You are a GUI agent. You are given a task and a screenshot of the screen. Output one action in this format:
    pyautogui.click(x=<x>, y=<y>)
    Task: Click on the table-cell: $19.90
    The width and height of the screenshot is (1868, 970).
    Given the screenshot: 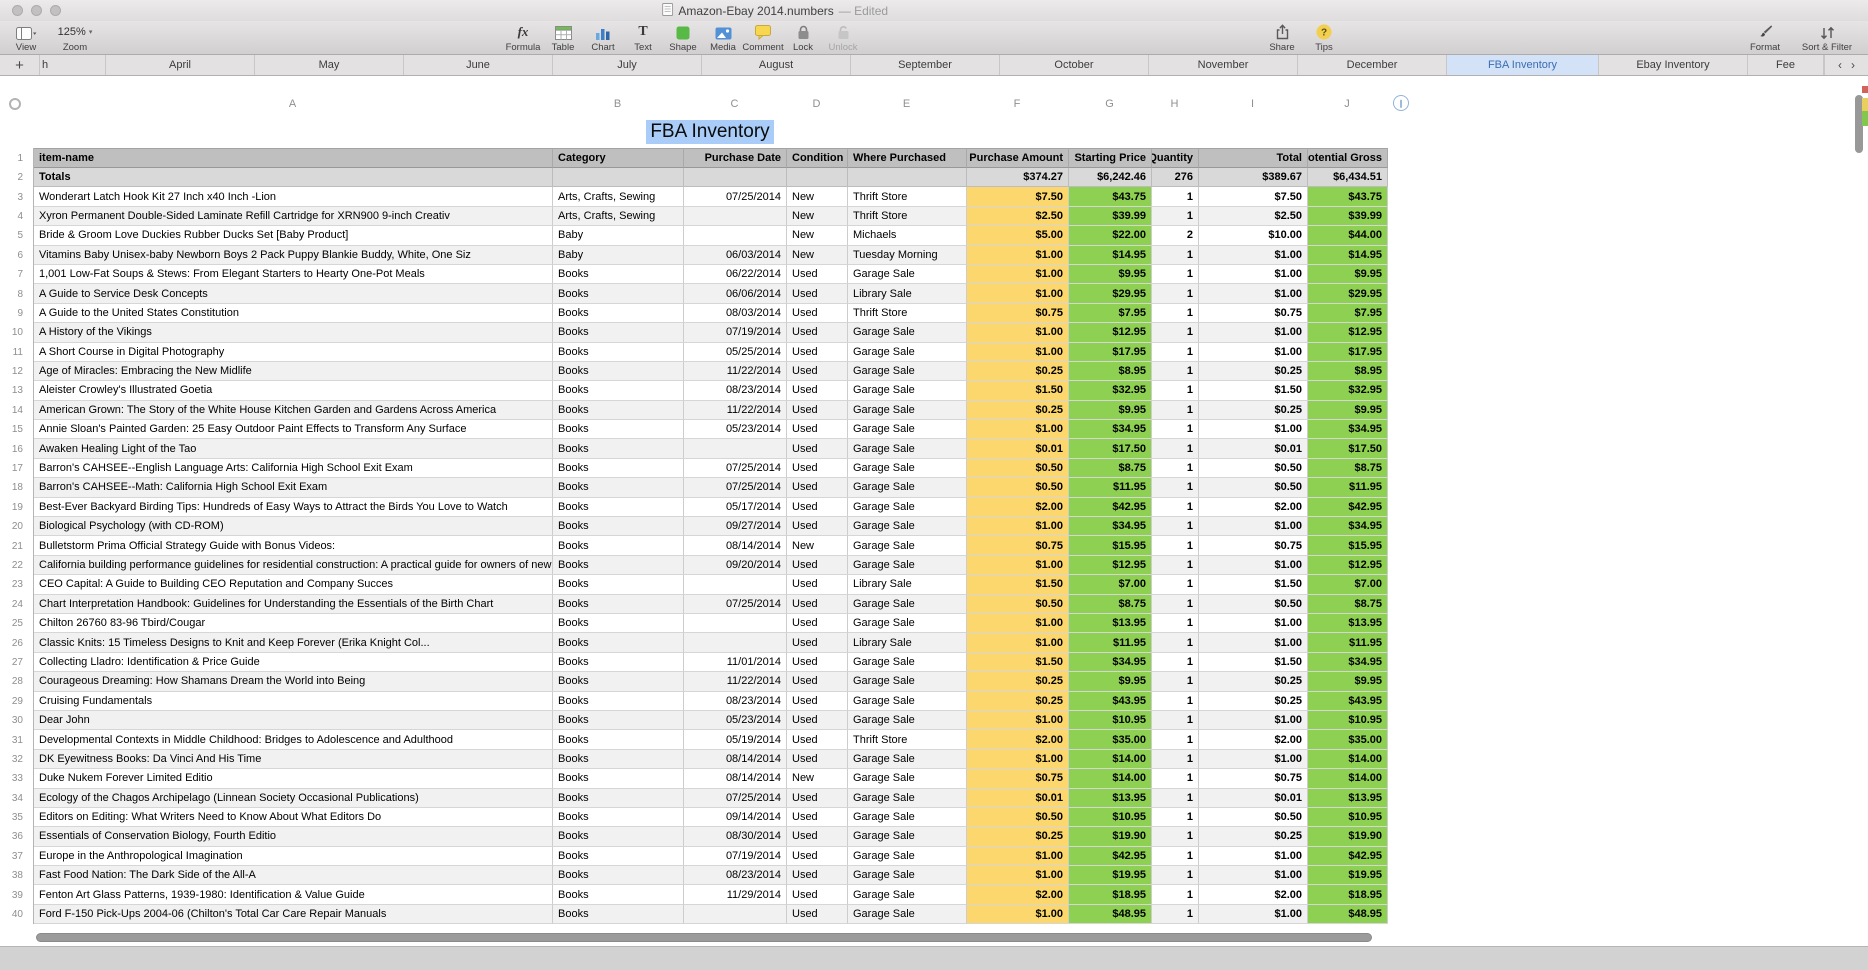 What is the action you would take?
    pyautogui.click(x=1110, y=837)
    